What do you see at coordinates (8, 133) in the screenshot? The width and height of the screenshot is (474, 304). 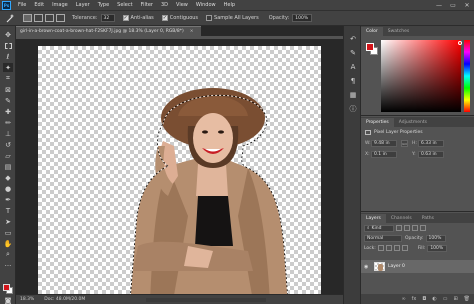 I see `clone-stamp-tool-icon: ⊥` at bounding box center [8, 133].